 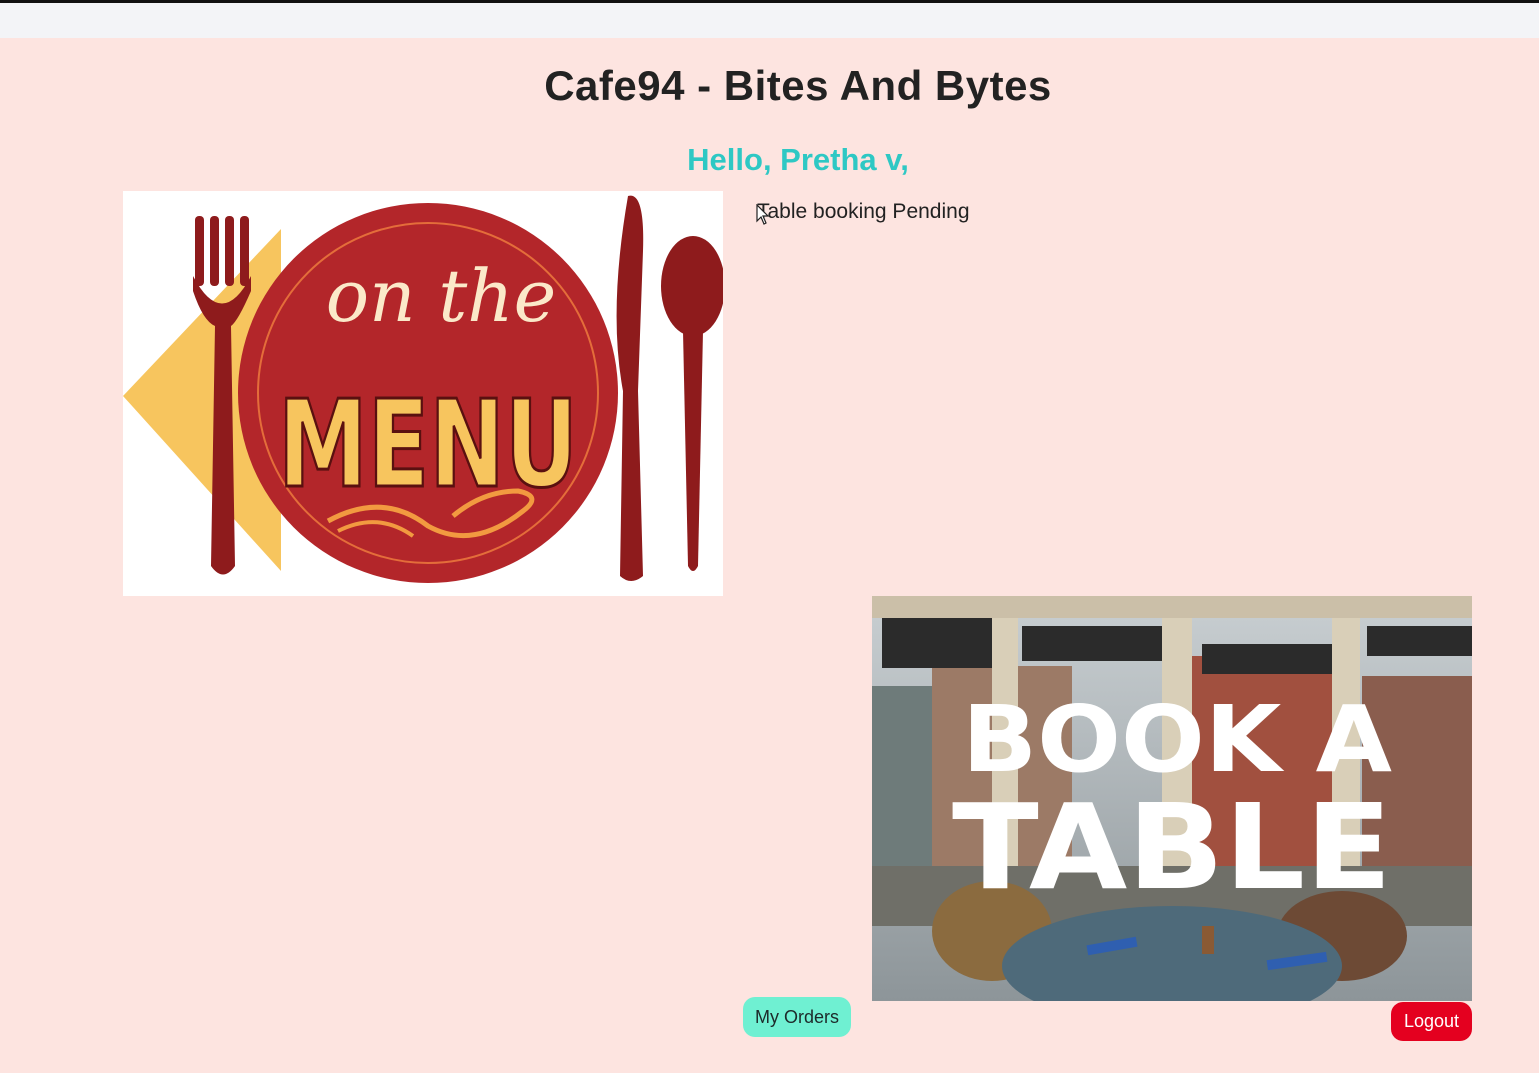 What do you see at coordinates (863, 211) in the screenshot?
I see `booking-status-text: Table booking Pending` at bounding box center [863, 211].